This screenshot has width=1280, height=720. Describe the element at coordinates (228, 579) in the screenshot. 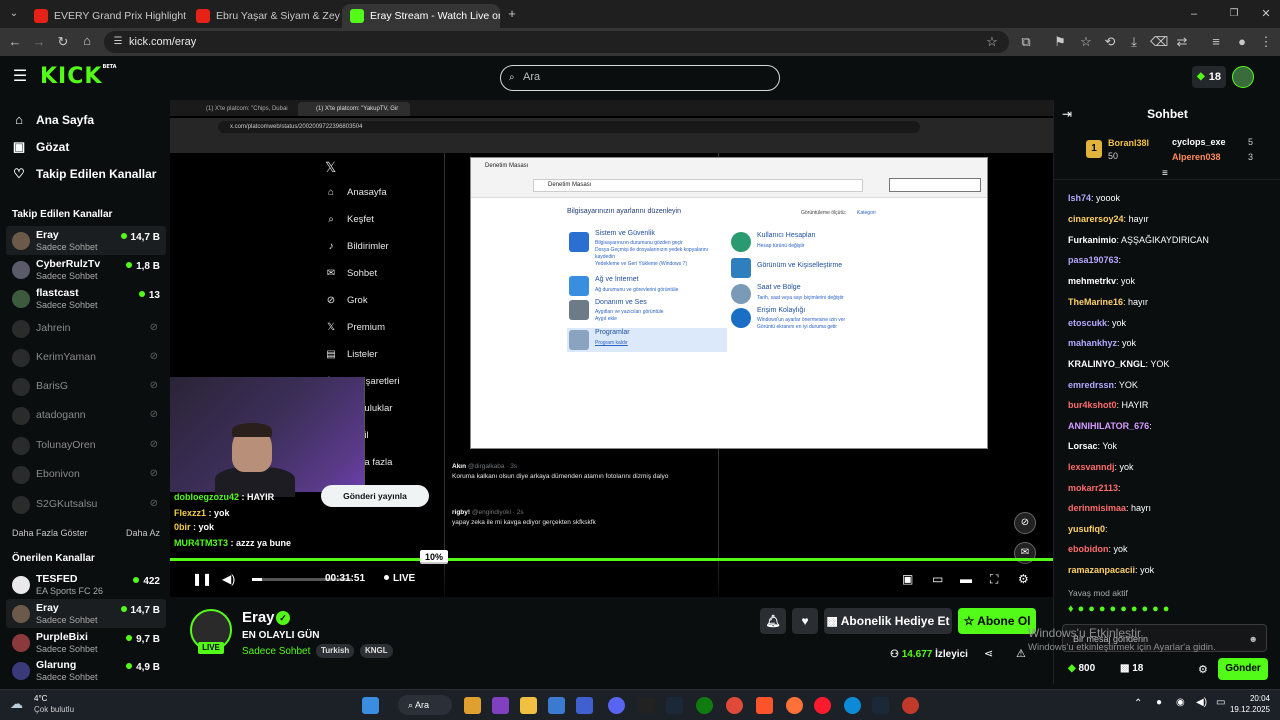

I see `volume-icon: ◀)` at that location.